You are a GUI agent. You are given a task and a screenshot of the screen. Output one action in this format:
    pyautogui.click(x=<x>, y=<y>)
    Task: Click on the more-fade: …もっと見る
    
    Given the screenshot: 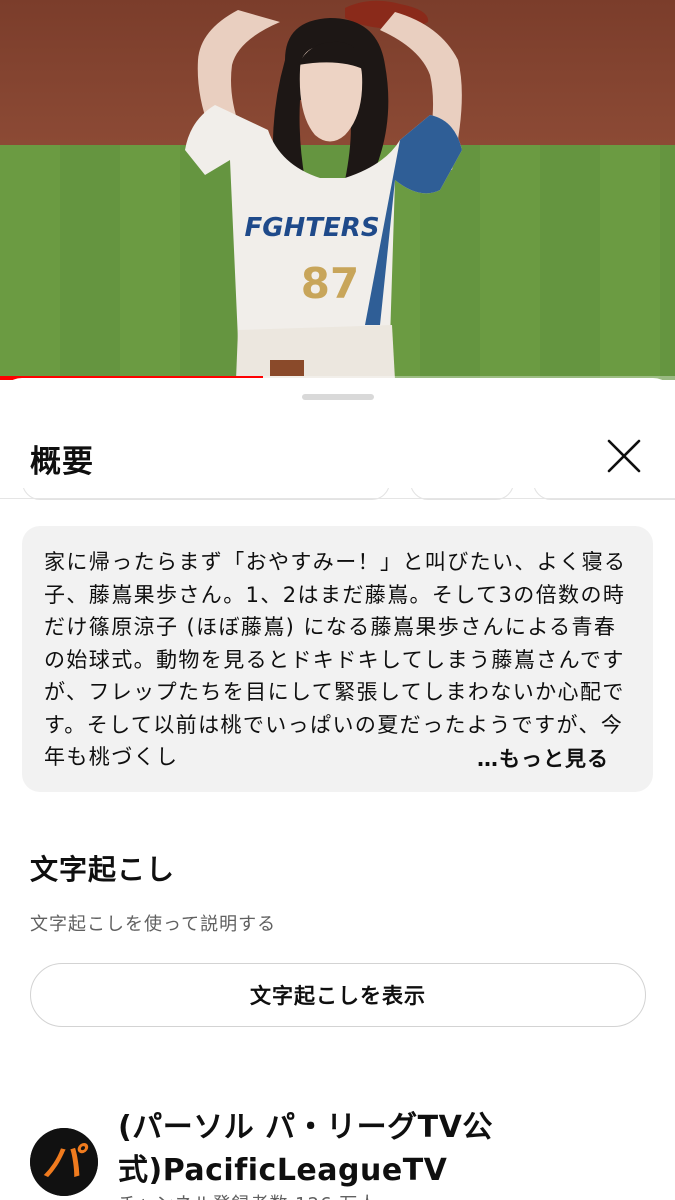 What is the action you would take?
    pyautogui.click(x=523, y=758)
    